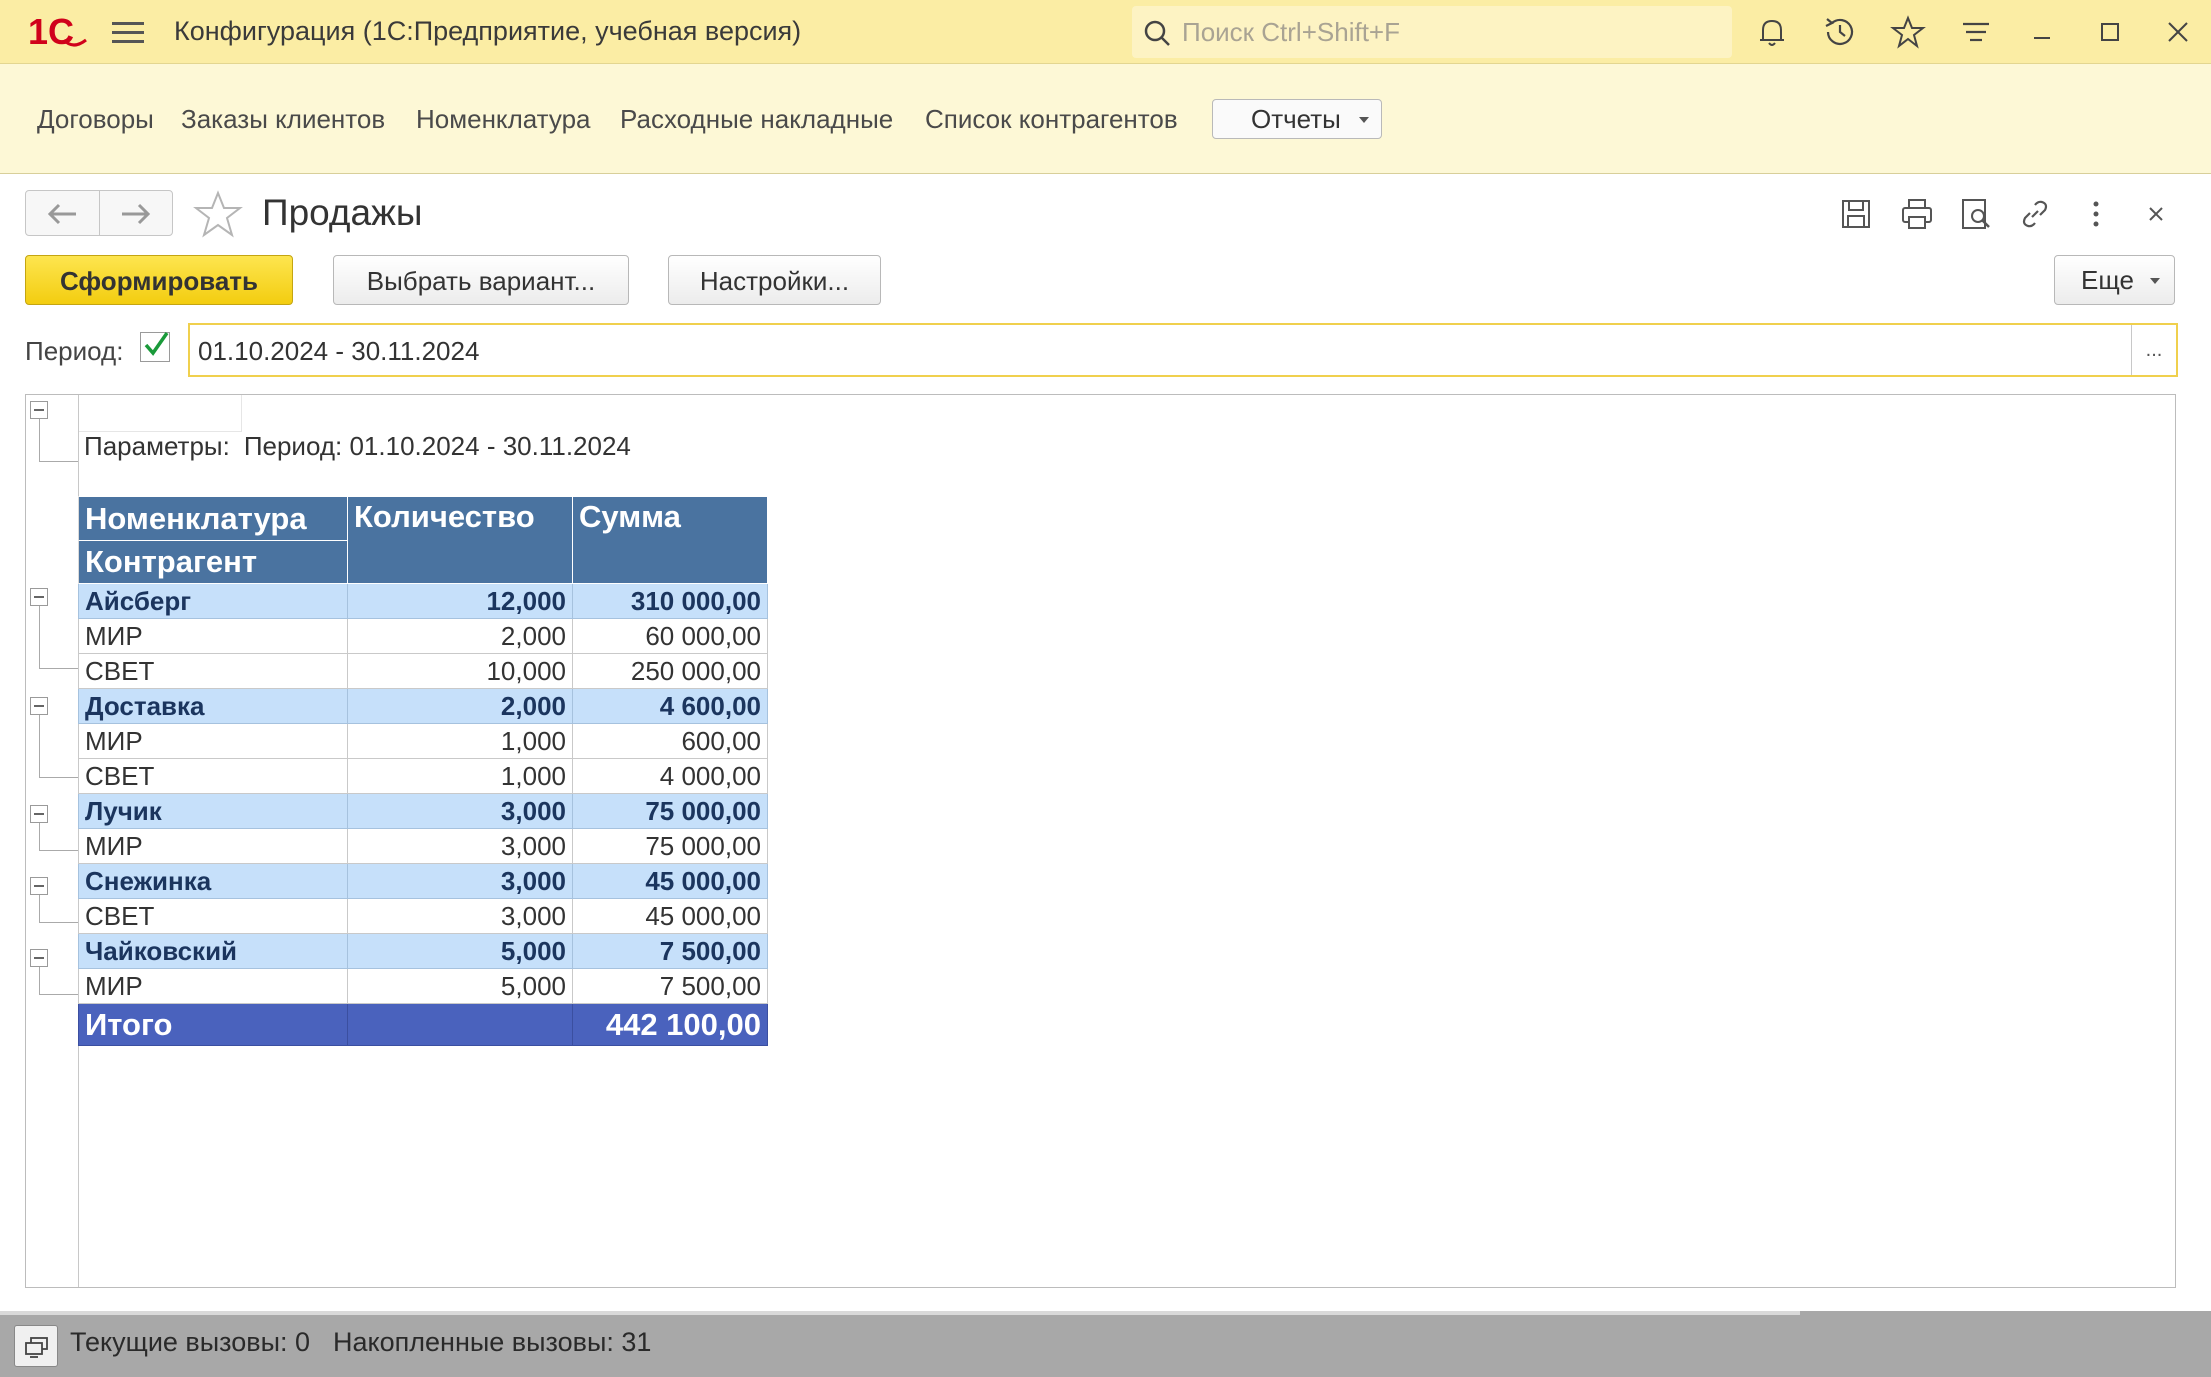  What do you see at coordinates (460, 540) in the screenshot?
I see `header-quantity: Количество` at bounding box center [460, 540].